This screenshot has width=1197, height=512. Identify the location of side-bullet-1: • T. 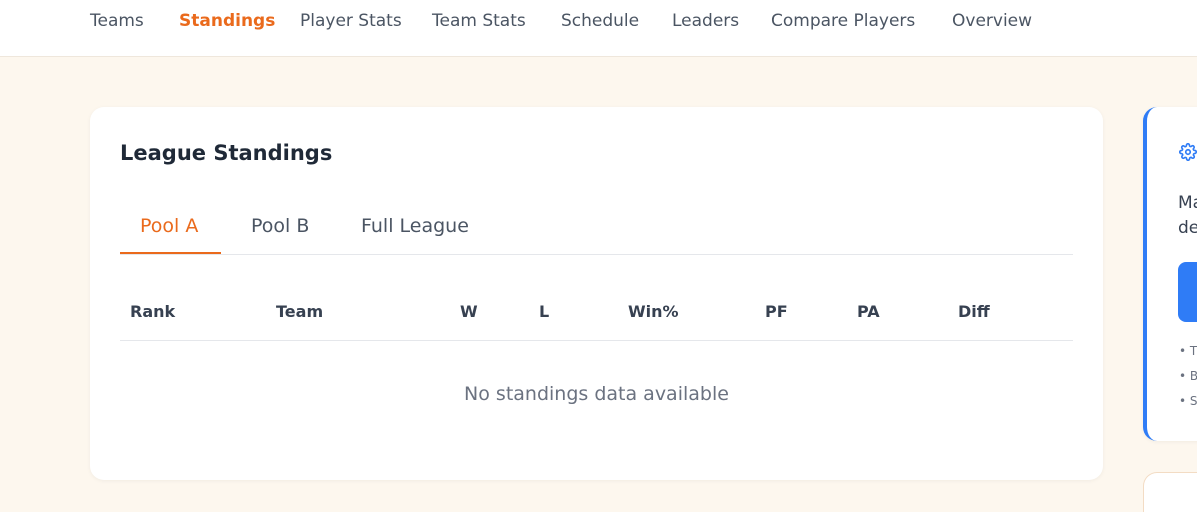
(1188, 351).